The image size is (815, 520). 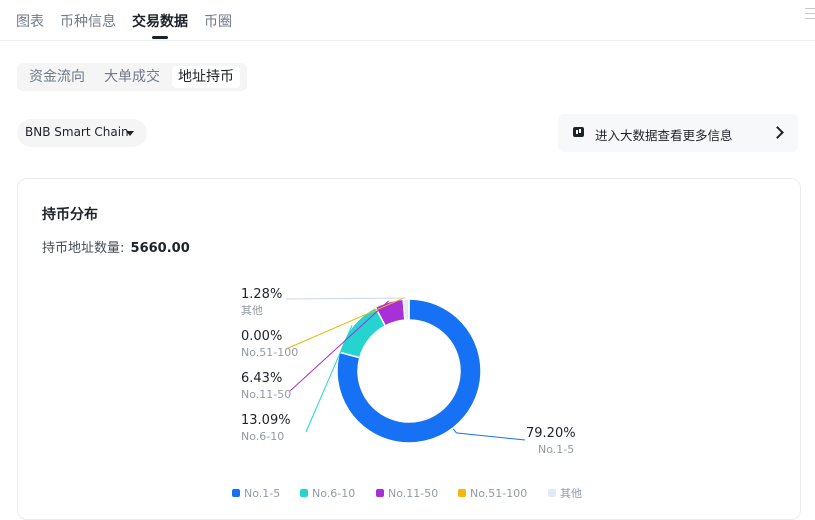 I want to click on sub-tab-group: 资金流向 大单成交 地址持币, so click(x=132, y=77).